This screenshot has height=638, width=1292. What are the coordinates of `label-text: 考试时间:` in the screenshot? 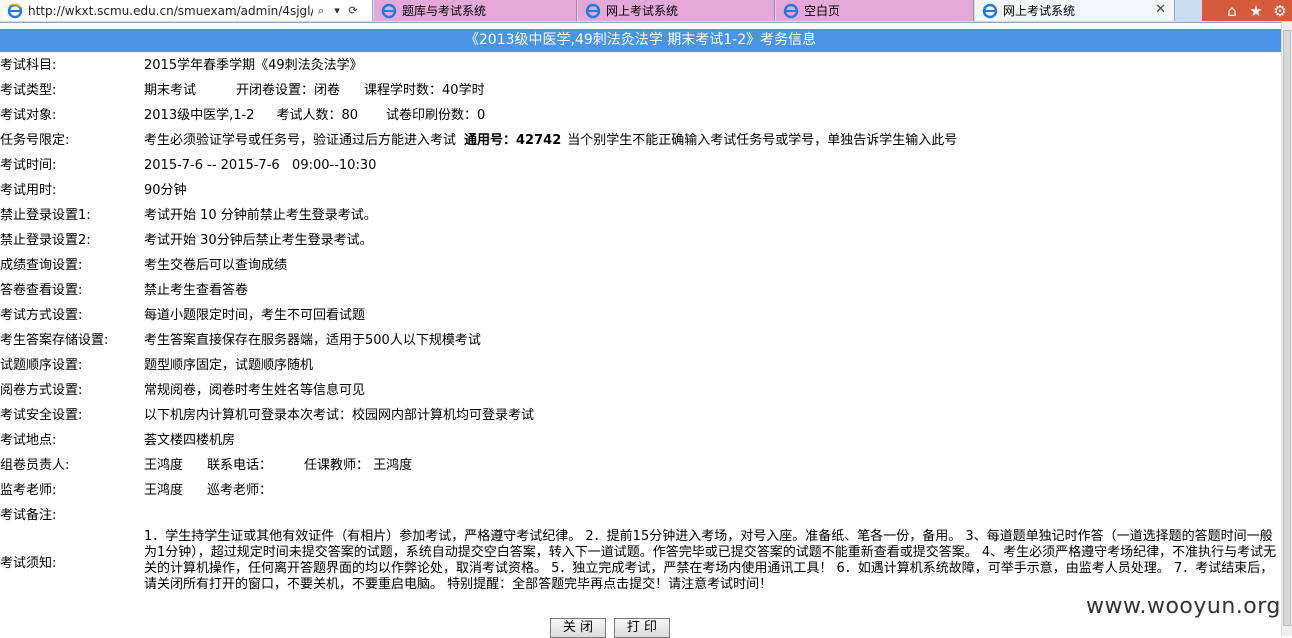 It's located at (28, 165).